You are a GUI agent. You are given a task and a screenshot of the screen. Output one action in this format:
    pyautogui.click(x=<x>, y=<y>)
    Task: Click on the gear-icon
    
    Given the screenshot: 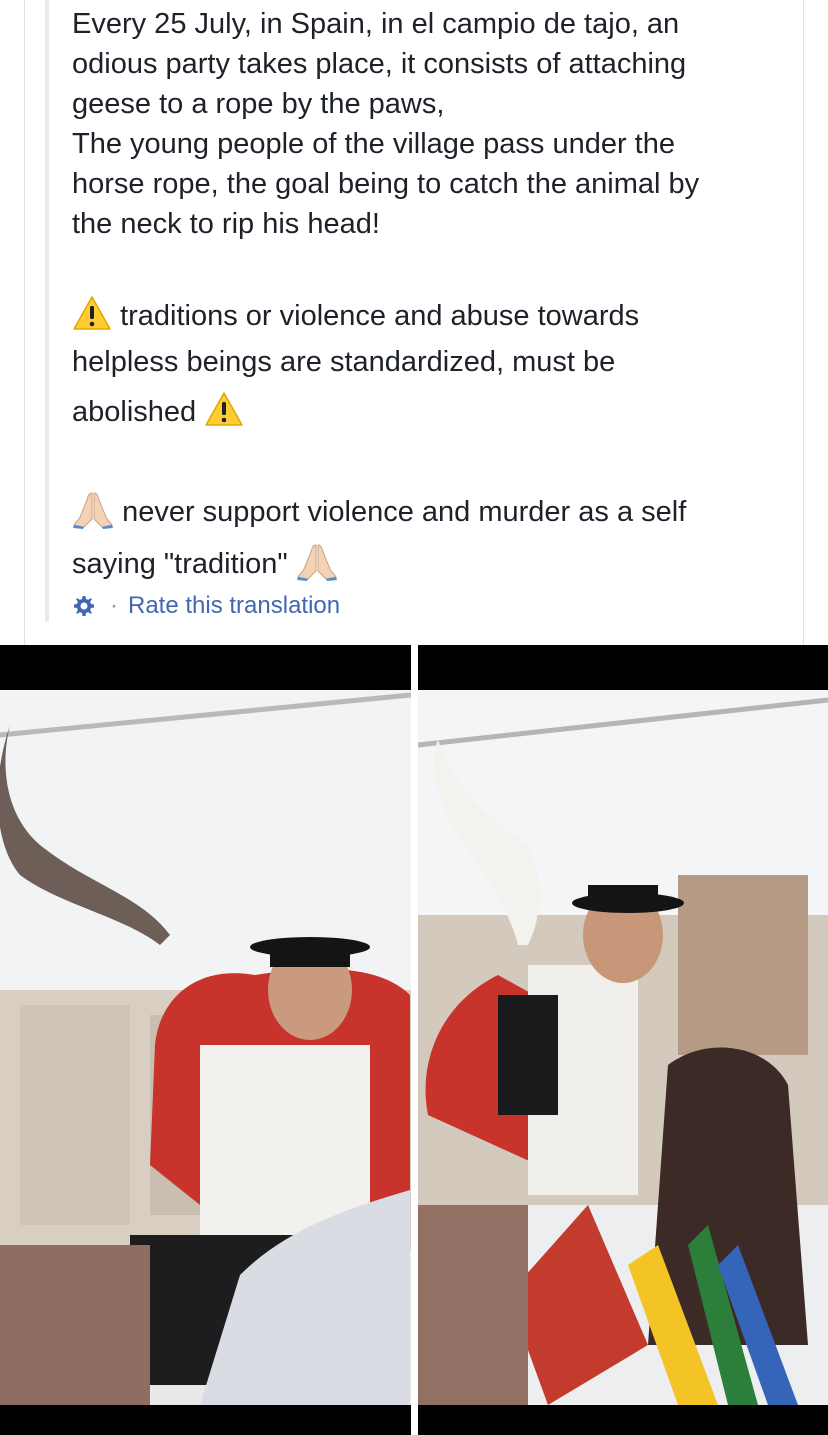 What is the action you would take?
    pyautogui.click(x=84, y=606)
    